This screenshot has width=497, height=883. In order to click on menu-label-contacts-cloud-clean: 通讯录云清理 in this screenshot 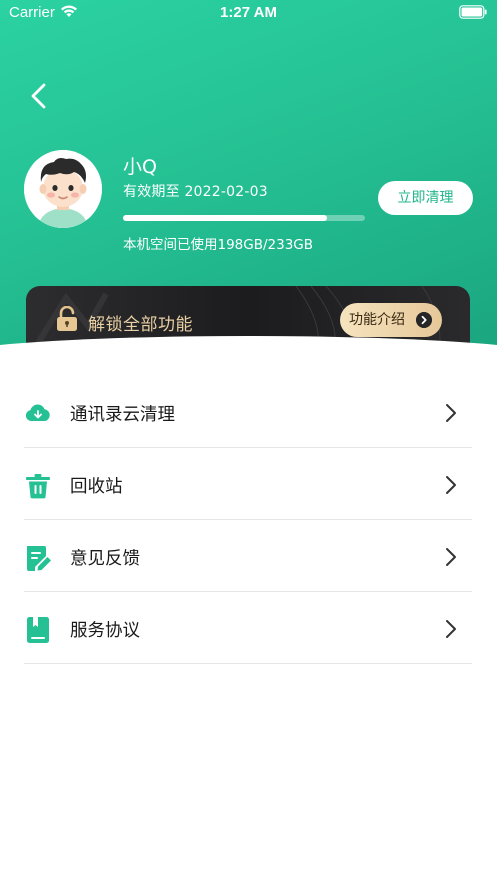, I will do `click(122, 415)`.